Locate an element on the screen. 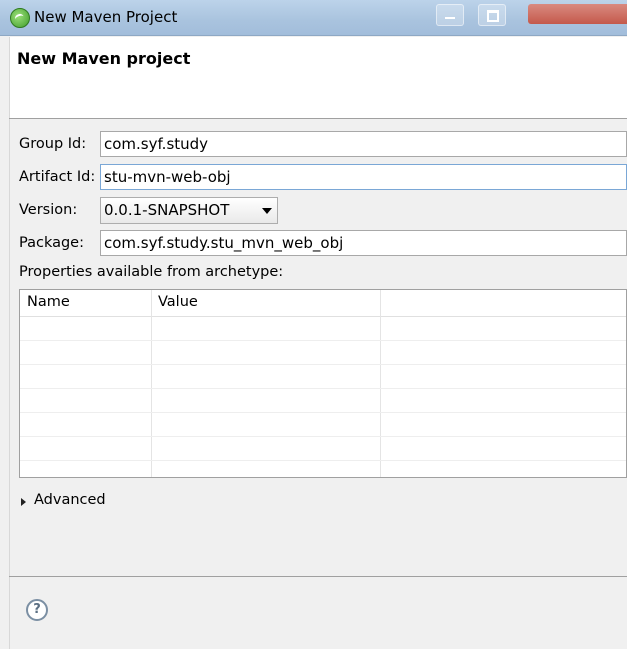 This screenshot has width=627, height=649. wizard-header: New Maven project is located at coordinates (318, 77).